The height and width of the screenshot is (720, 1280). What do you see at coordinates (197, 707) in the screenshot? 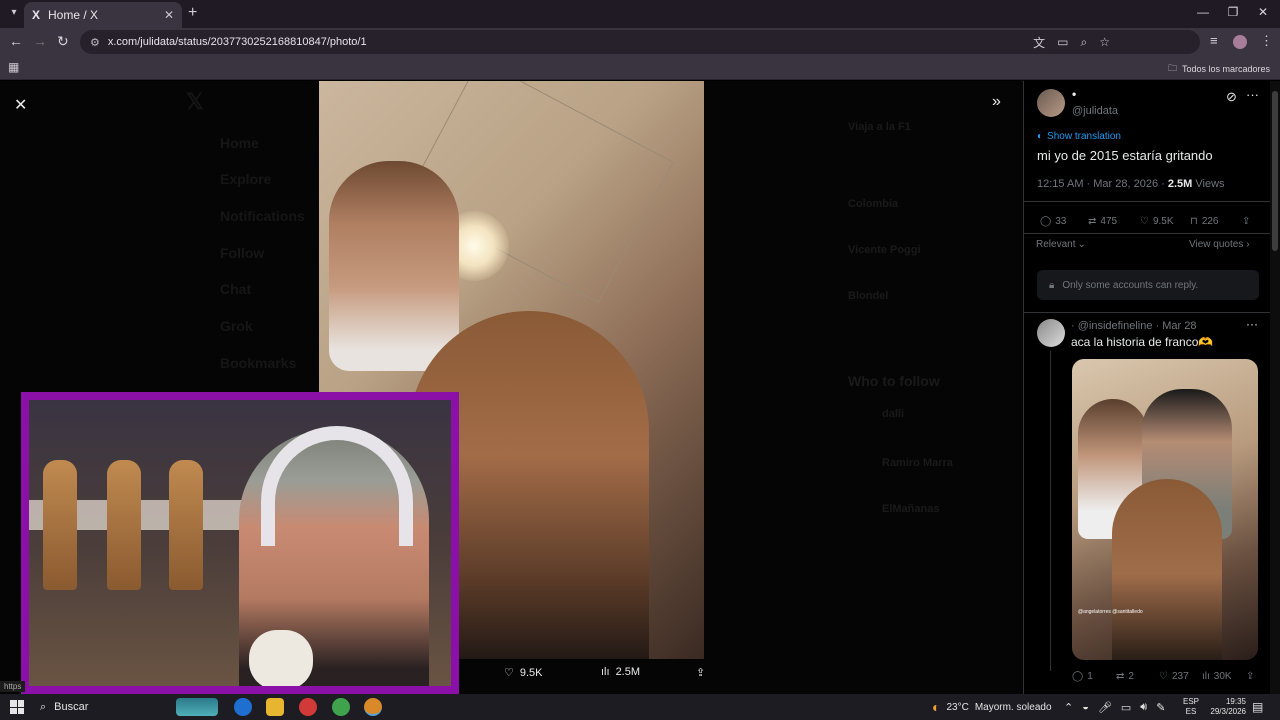
I see `widget-icon` at bounding box center [197, 707].